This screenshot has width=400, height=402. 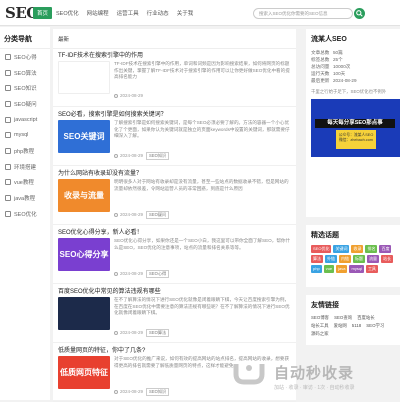 What do you see at coordinates (375, 326) in the screenshot?
I see `friend-link: SEO学习` at bounding box center [375, 326].